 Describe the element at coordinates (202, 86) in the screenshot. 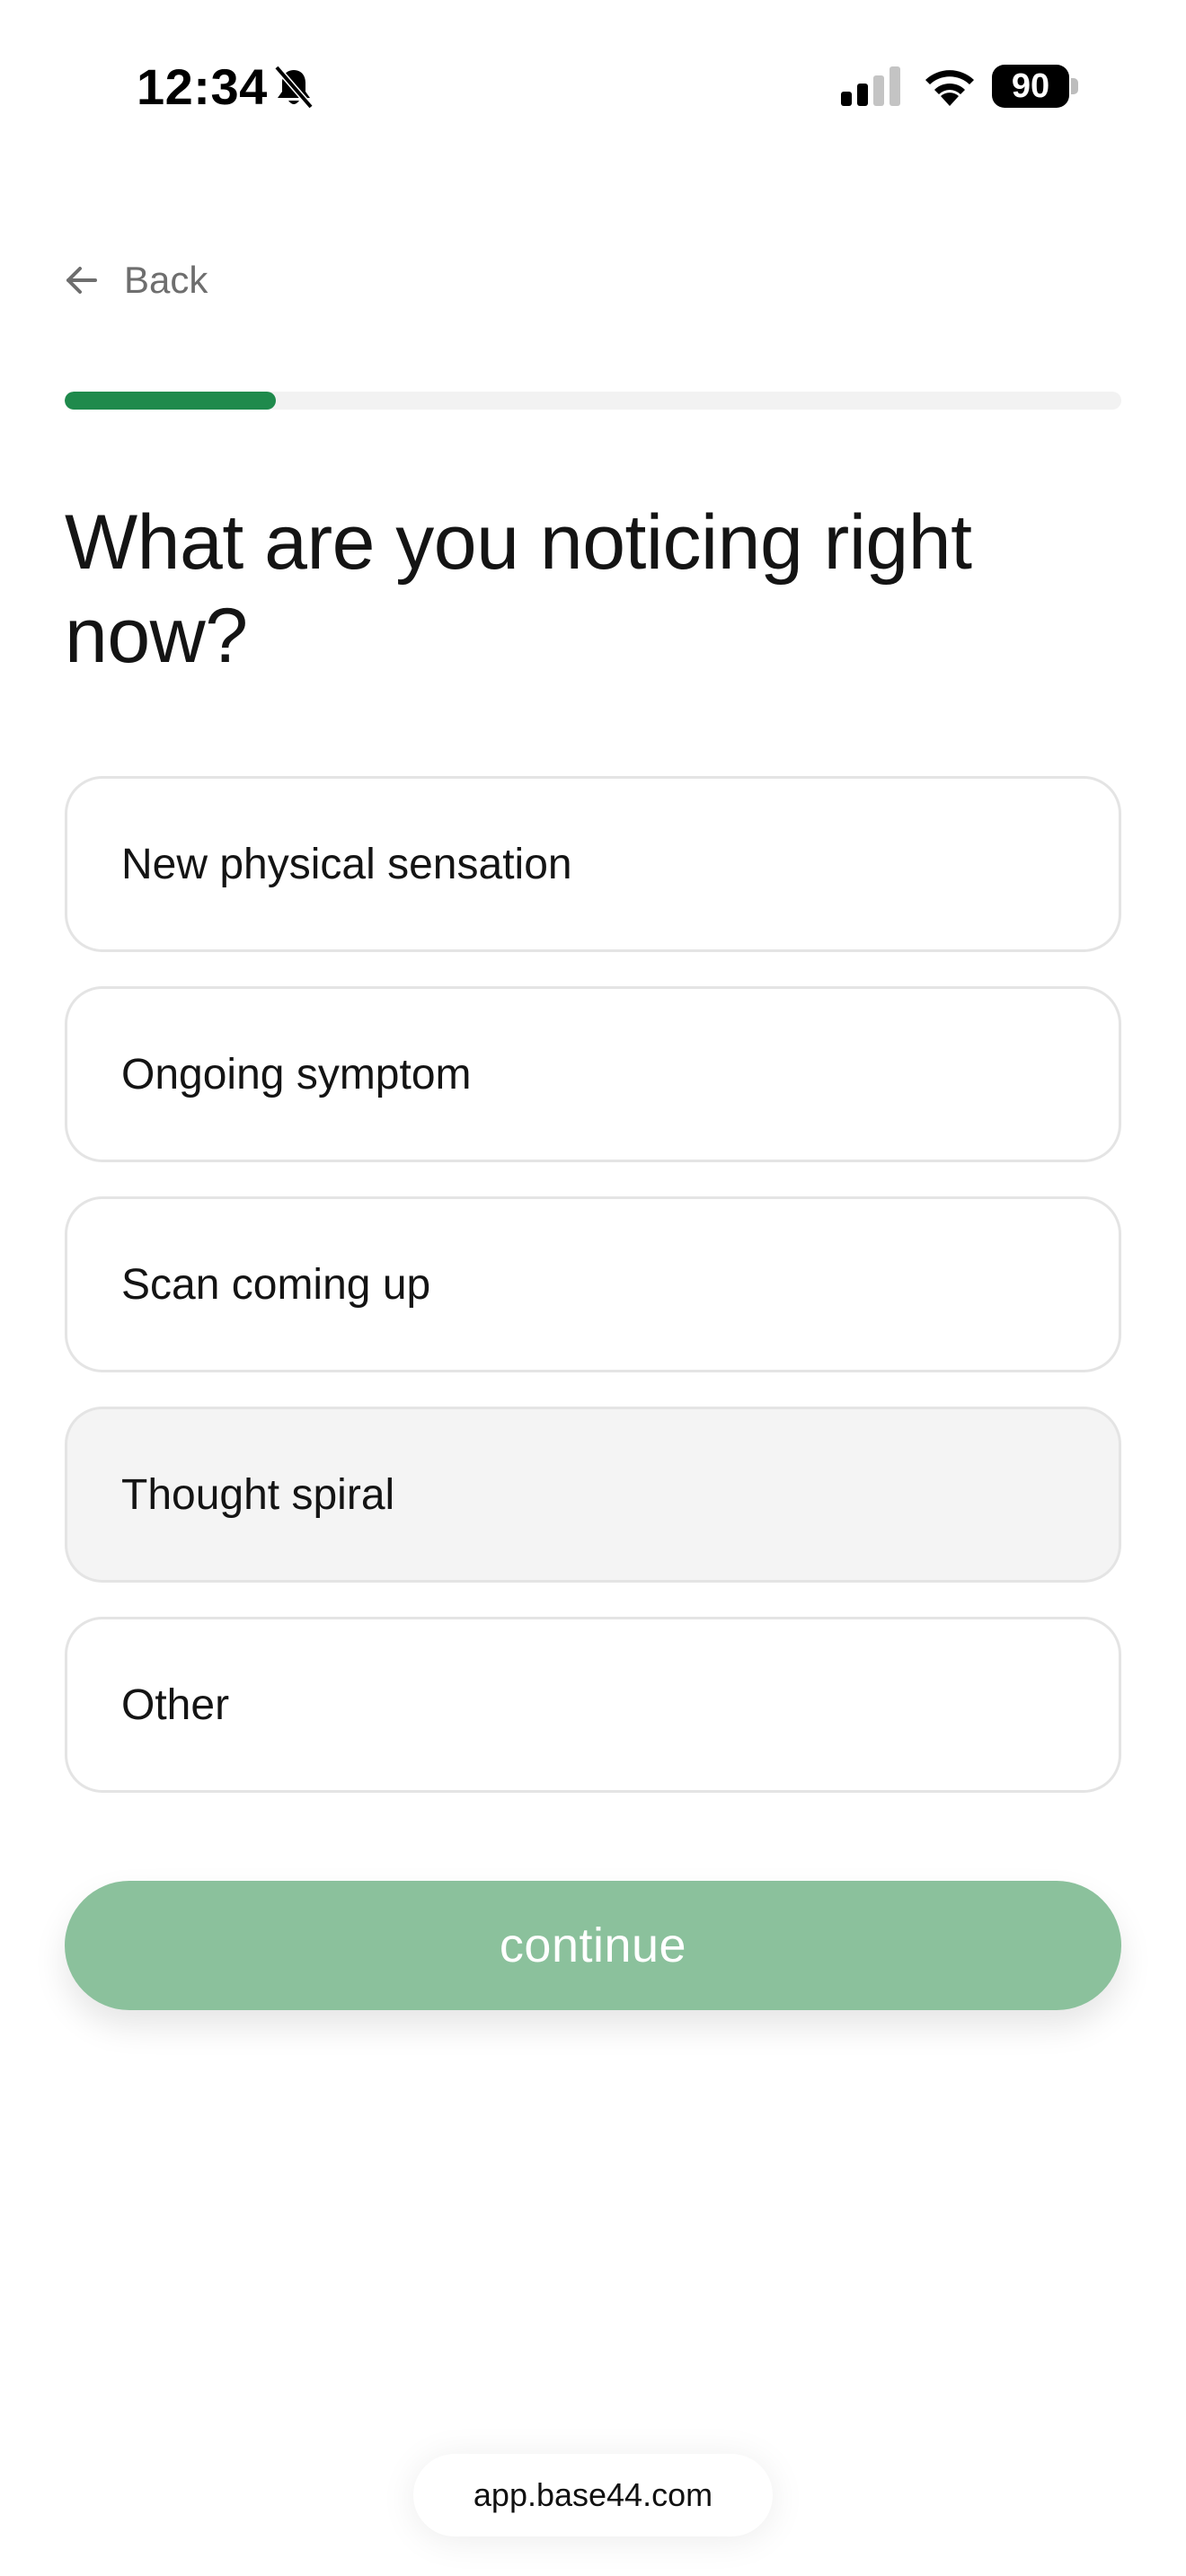

I see `status-time: 12:34` at that location.